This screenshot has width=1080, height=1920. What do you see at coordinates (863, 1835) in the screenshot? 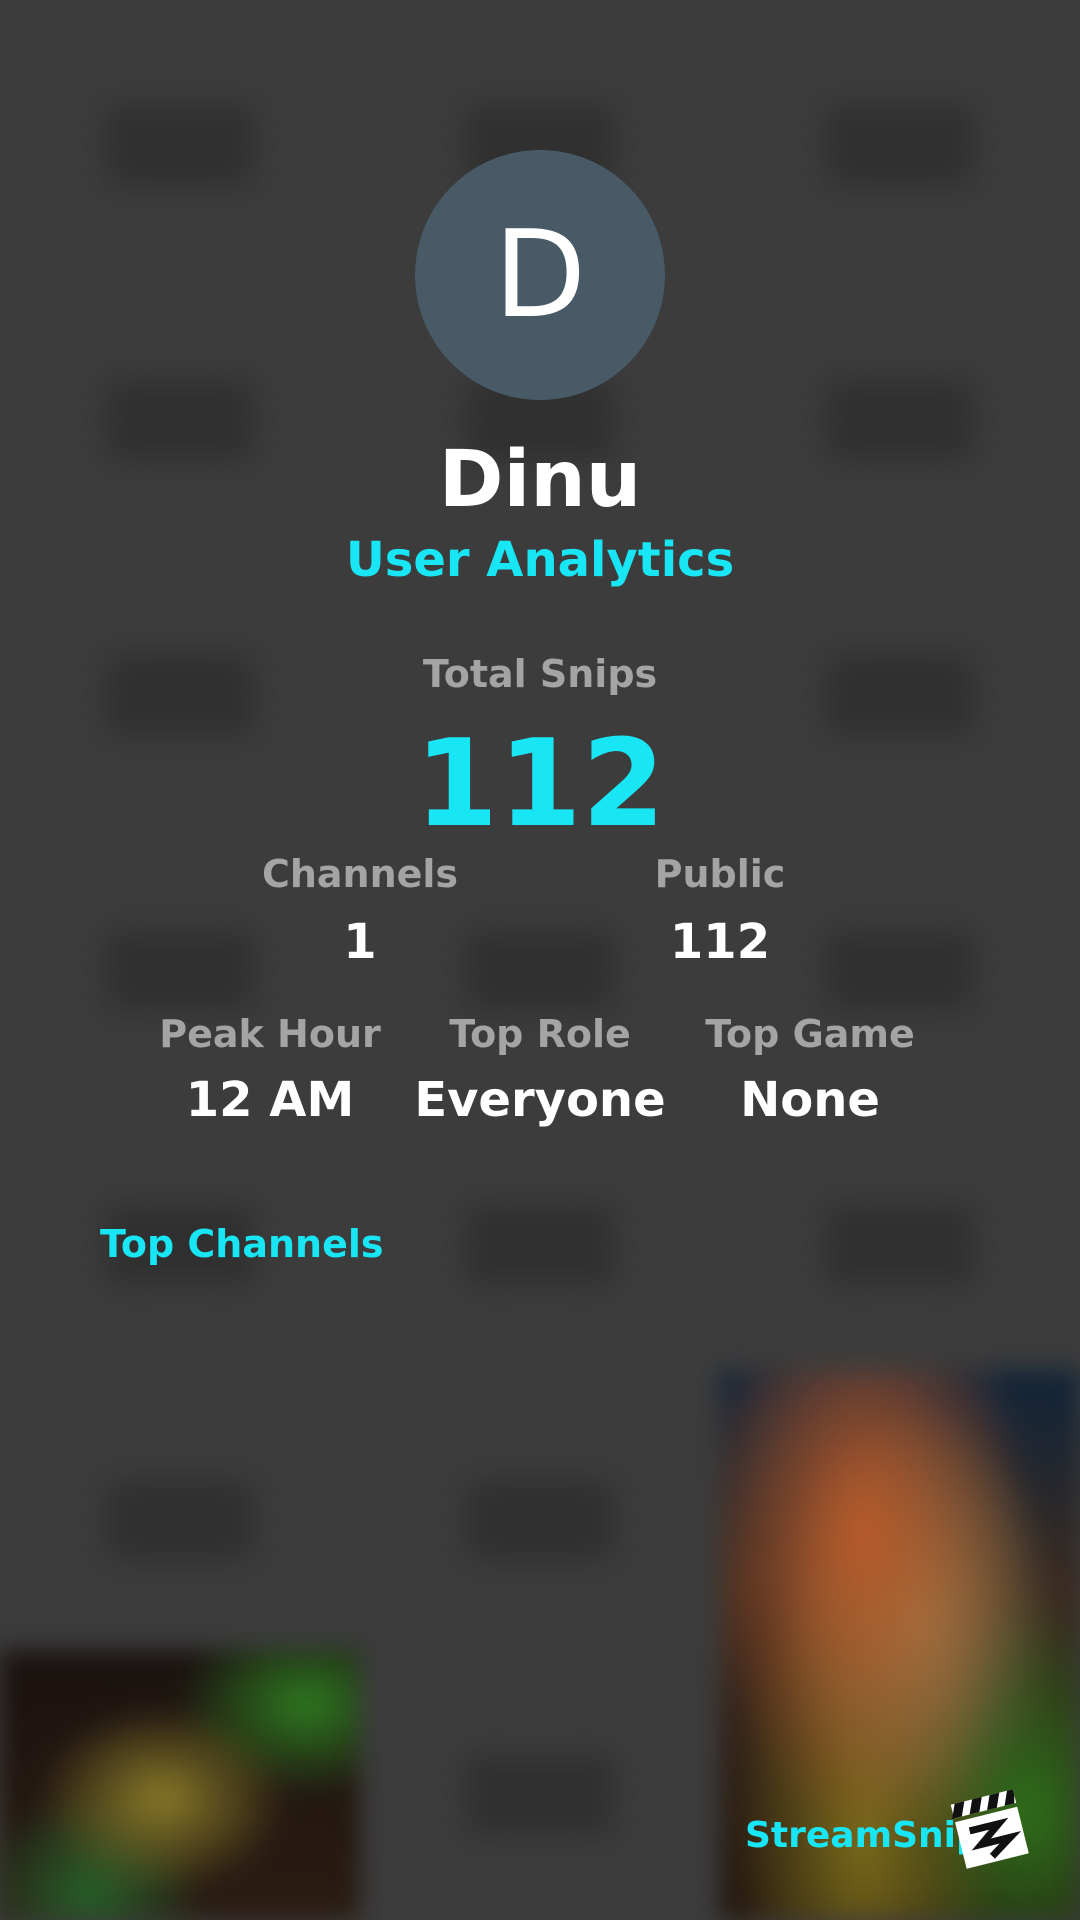
I see `brand-name: StreamSnip` at bounding box center [863, 1835].